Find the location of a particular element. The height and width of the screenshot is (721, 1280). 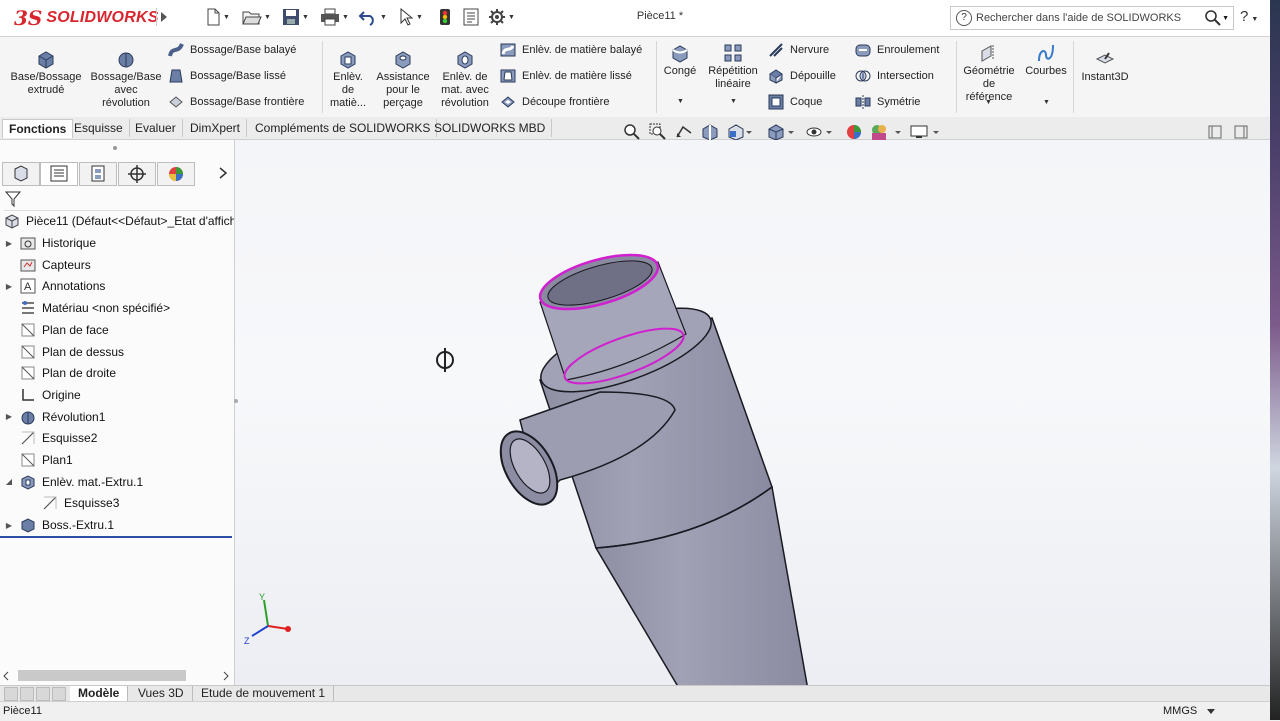

draft-button: Dépouille is located at coordinates (802, 76).